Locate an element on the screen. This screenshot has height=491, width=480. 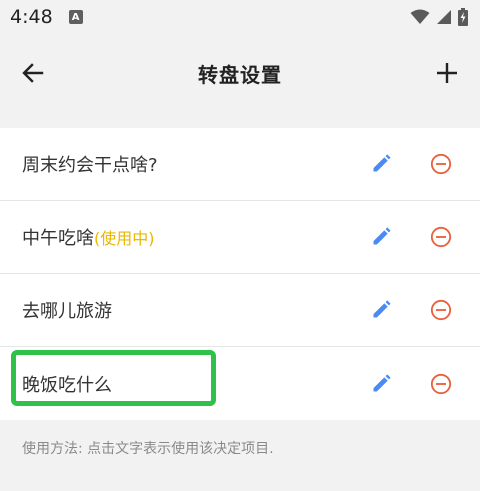
list-item: 晚饭吃什么 is located at coordinates (240, 383).